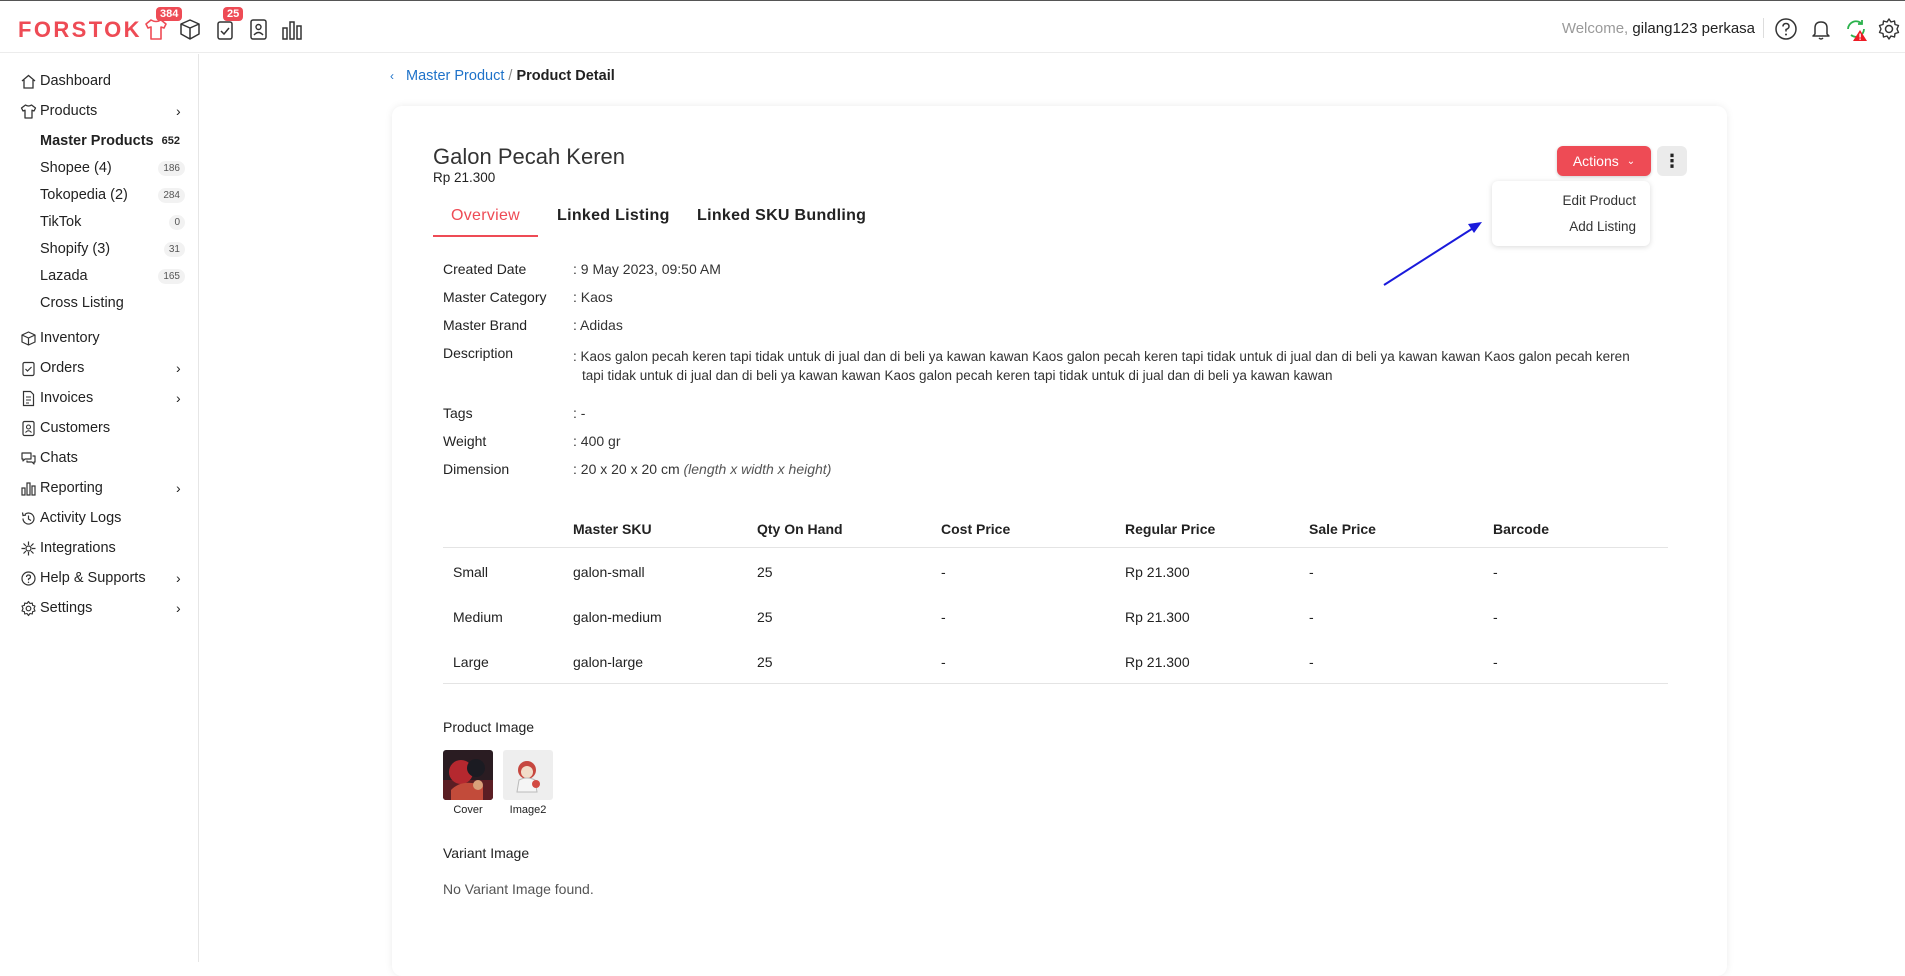  Describe the element at coordinates (81, 518) in the screenshot. I see `sidebar-item-label: Activity Logs` at that location.